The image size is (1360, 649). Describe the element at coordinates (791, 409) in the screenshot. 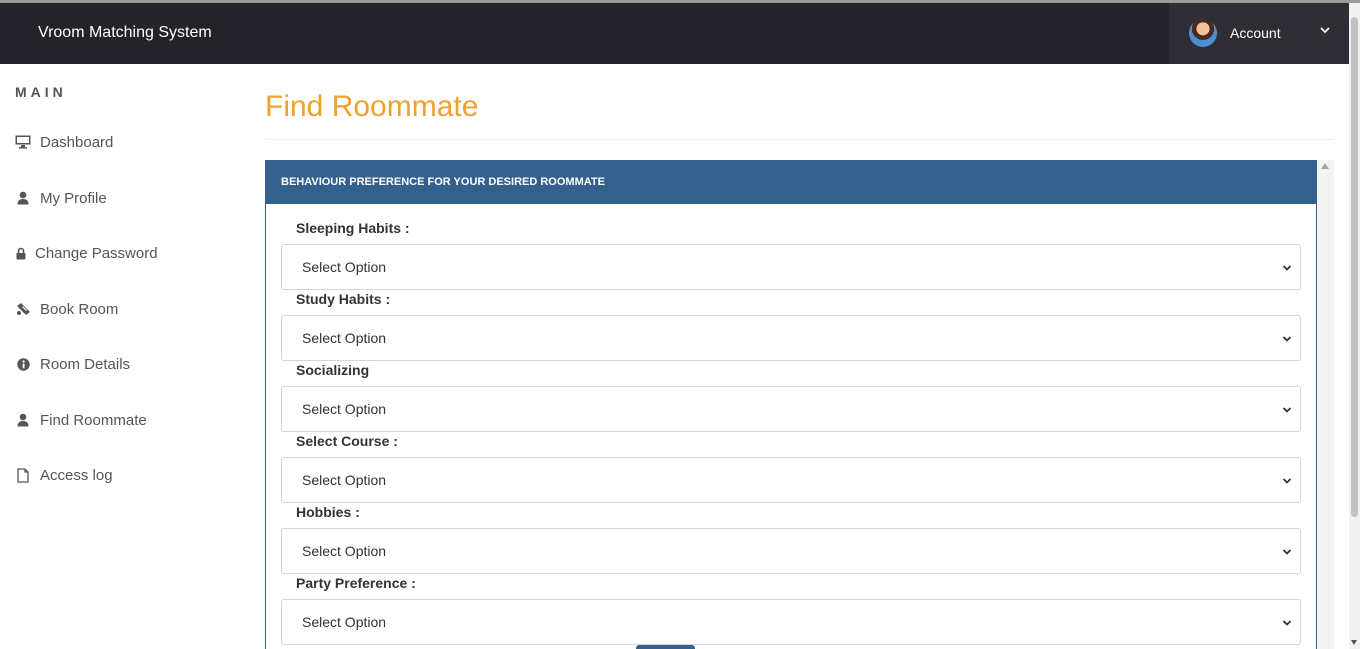

I see `socializing-select: Select Option` at that location.